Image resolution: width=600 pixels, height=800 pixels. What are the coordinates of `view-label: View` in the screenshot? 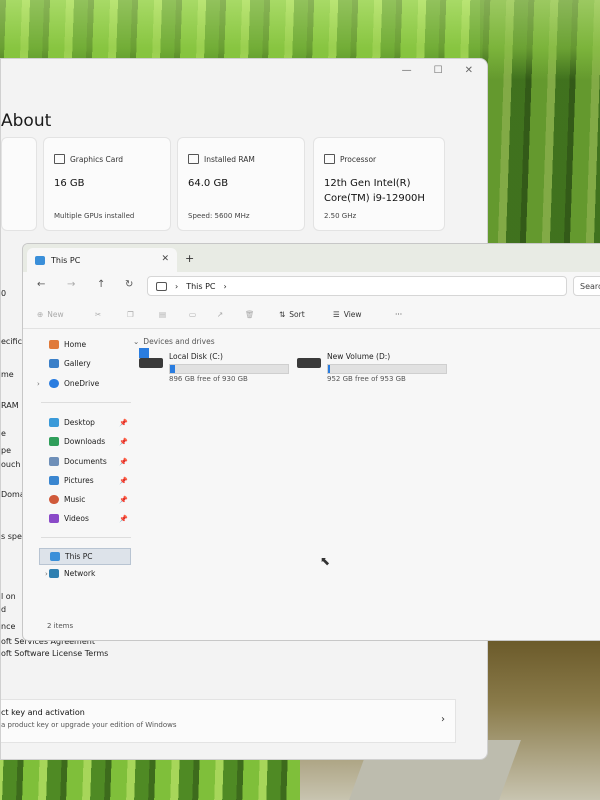 It's located at (352, 314).